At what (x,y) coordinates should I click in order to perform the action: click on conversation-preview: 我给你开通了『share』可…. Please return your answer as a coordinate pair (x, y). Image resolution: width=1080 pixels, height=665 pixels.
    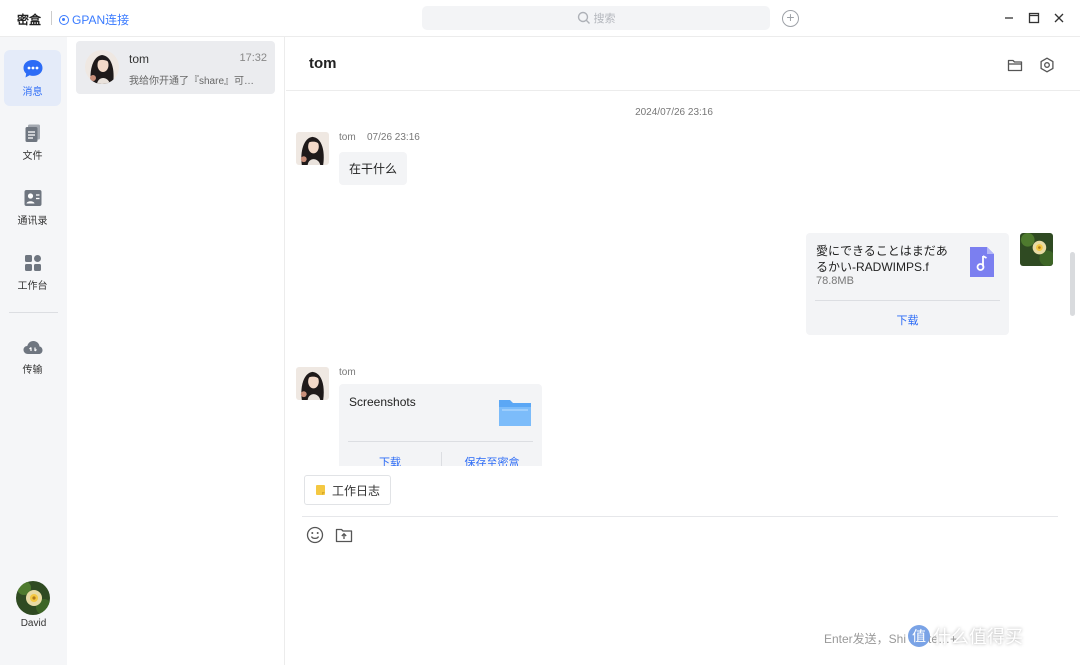
    Looking at the image, I should click on (192, 81).